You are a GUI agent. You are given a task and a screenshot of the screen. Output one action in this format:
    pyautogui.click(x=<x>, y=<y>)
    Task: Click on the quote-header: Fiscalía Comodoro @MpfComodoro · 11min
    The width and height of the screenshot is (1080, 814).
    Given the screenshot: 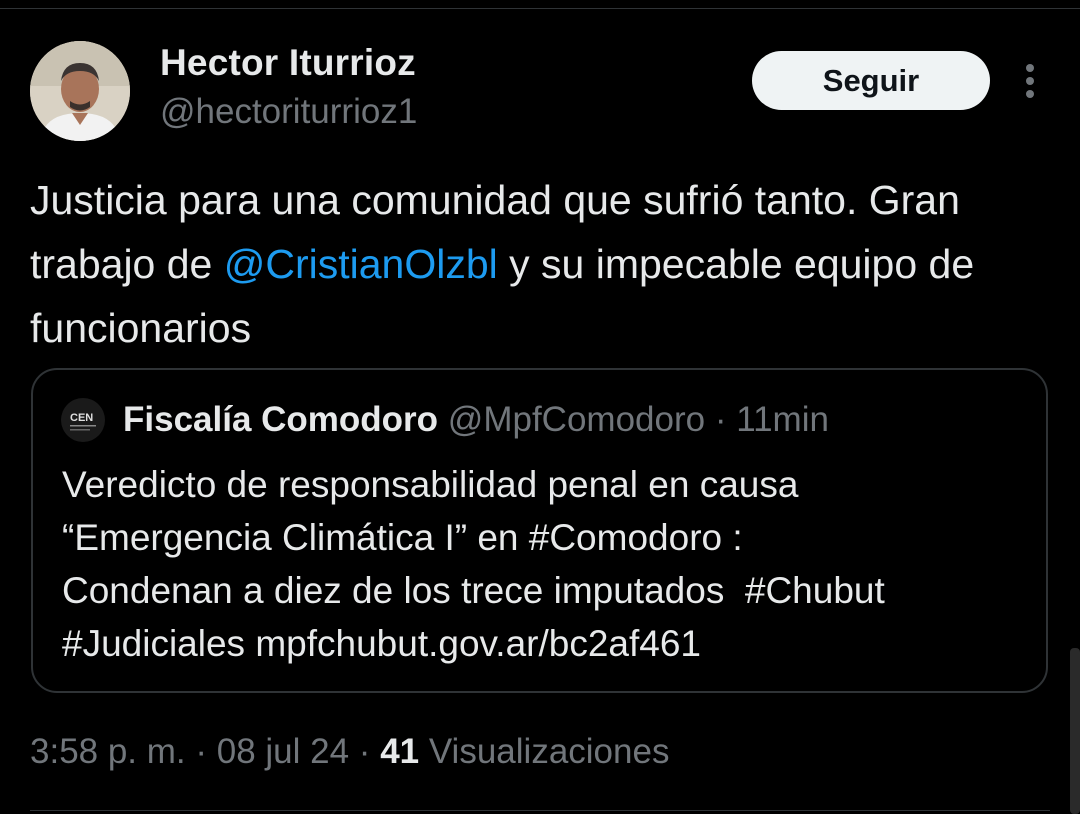 What is the action you would take?
    pyautogui.click(x=476, y=420)
    